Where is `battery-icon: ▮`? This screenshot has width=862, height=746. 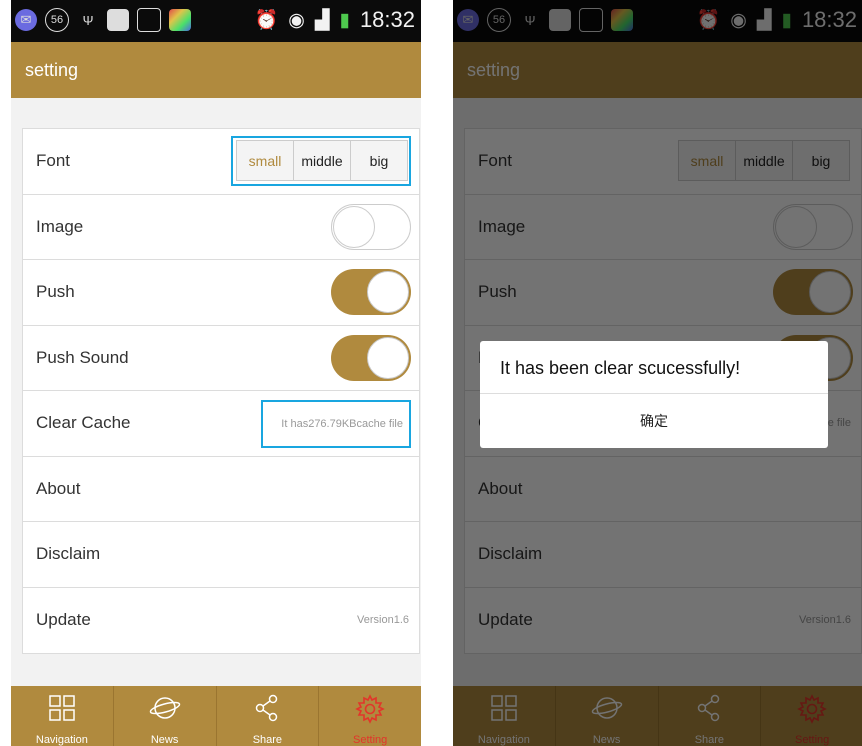 battery-icon: ▮ is located at coordinates (344, 20).